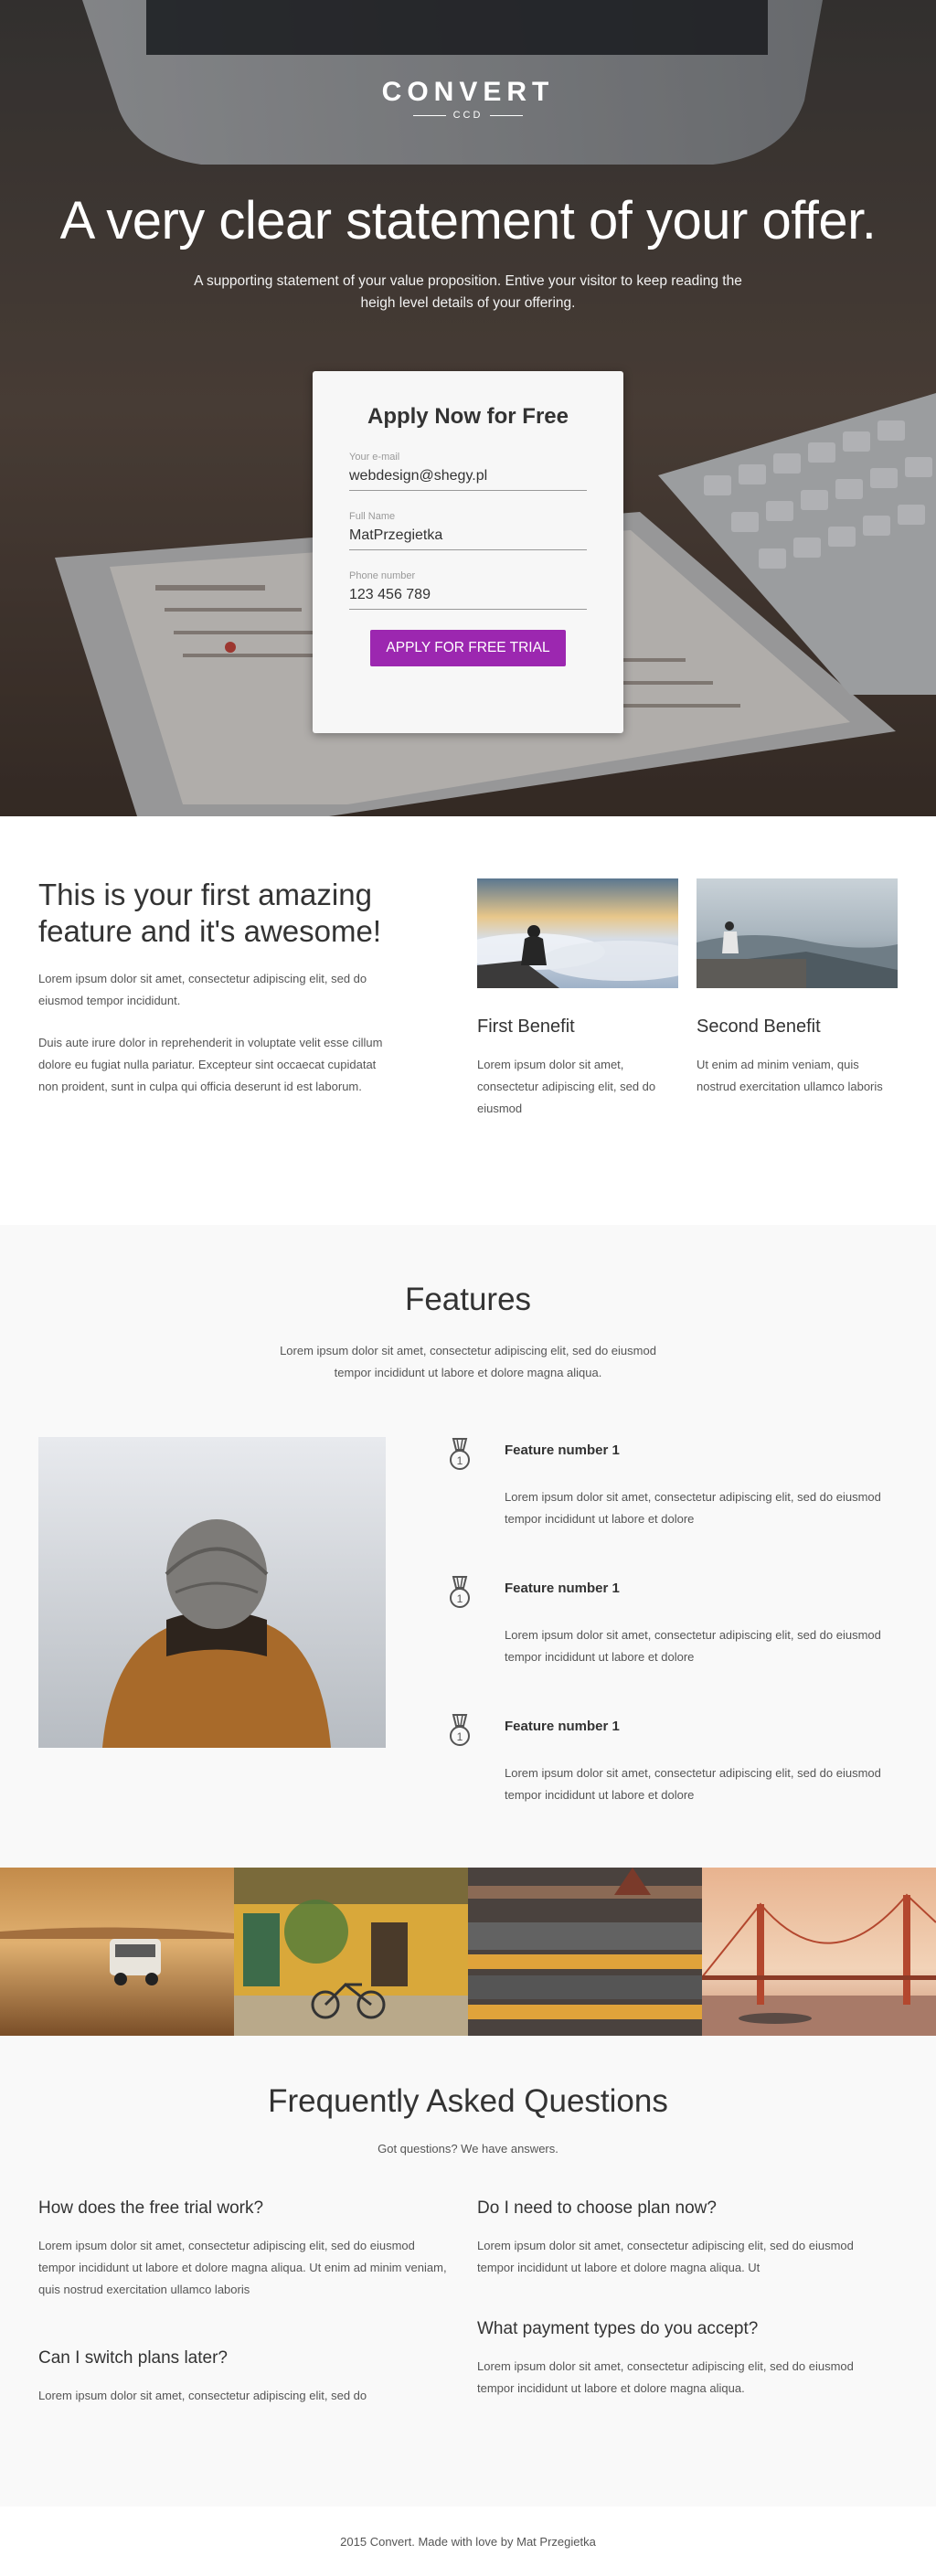  What do you see at coordinates (117, 1952) in the screenshot?
I see `photo-desert-van` at bounding box center [117, 1952].